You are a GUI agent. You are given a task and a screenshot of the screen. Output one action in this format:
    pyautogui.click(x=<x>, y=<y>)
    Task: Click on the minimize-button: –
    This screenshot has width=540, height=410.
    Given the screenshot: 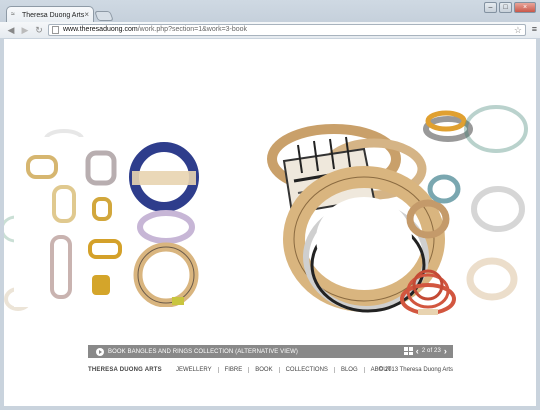 What is the action you would take?
    pyautogui.click(x=490, y=7)
    